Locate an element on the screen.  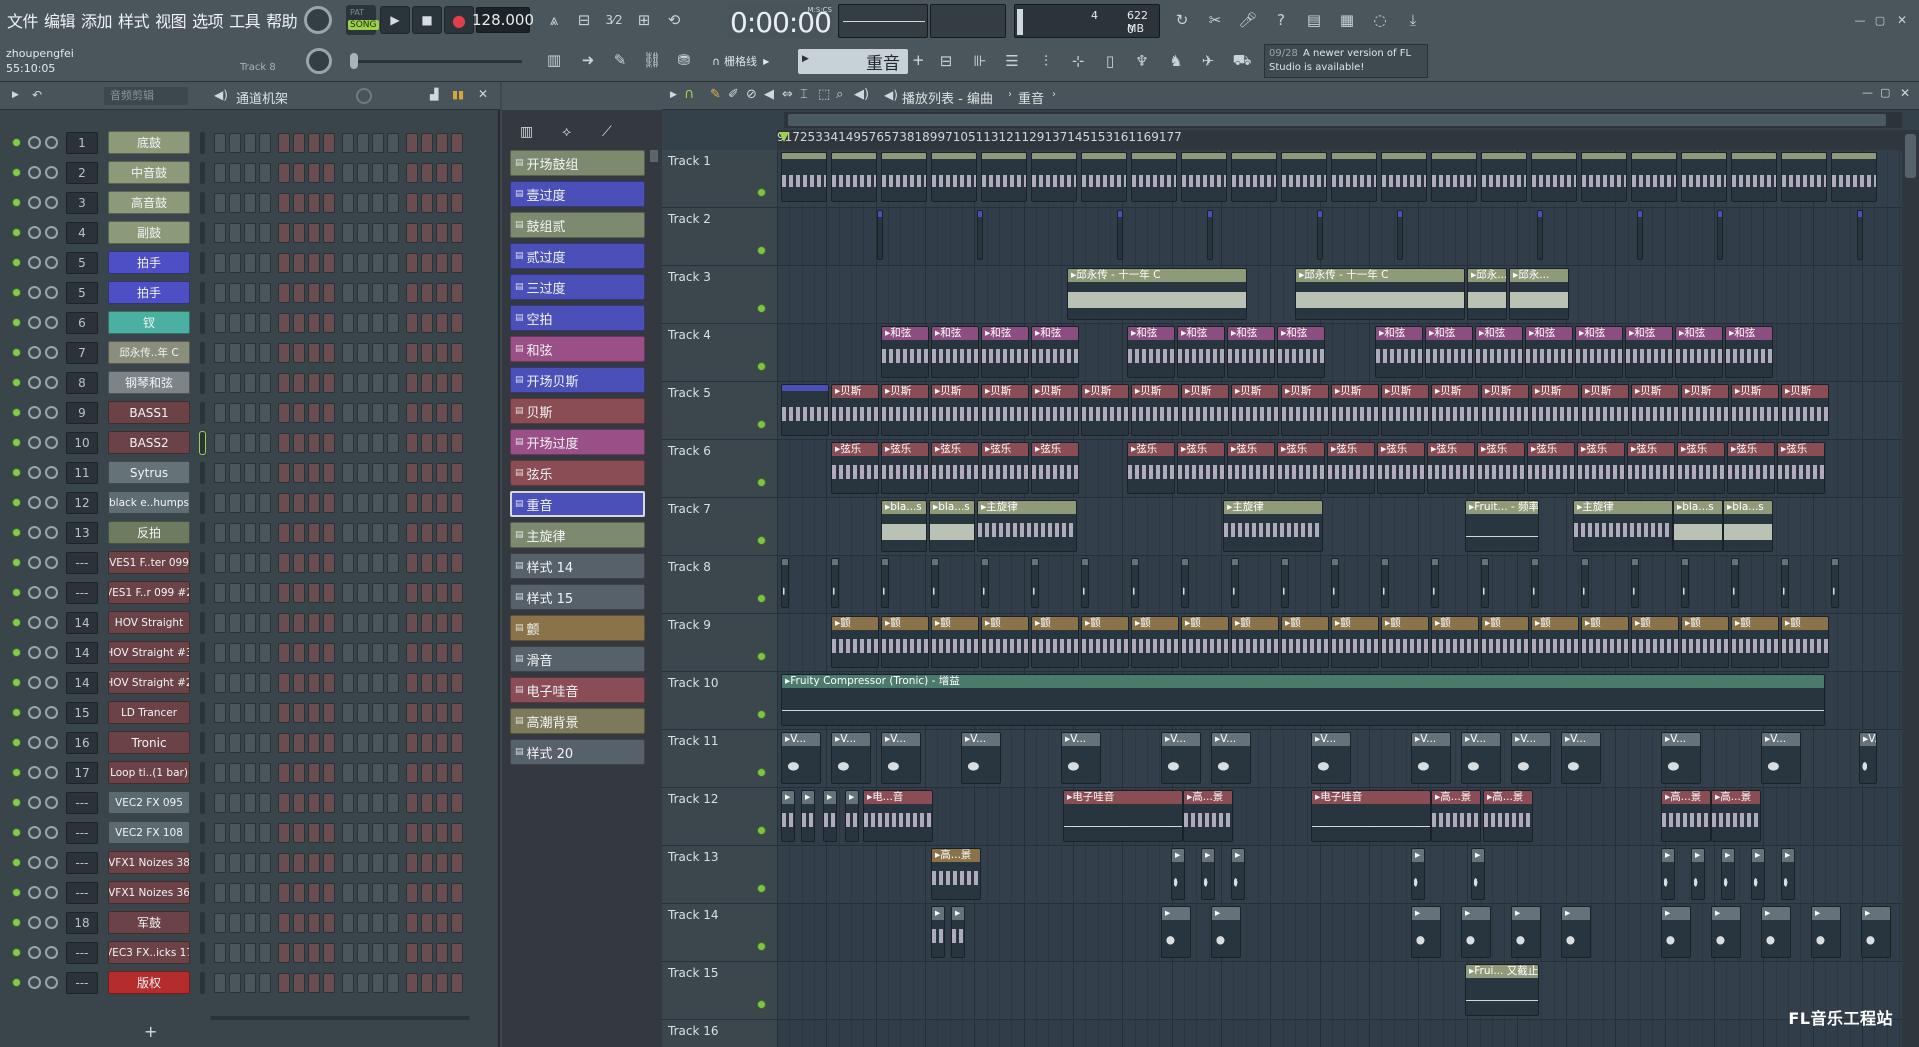
channel-name-button: VEC2 FX 108 is located at coordinates (149, 832).